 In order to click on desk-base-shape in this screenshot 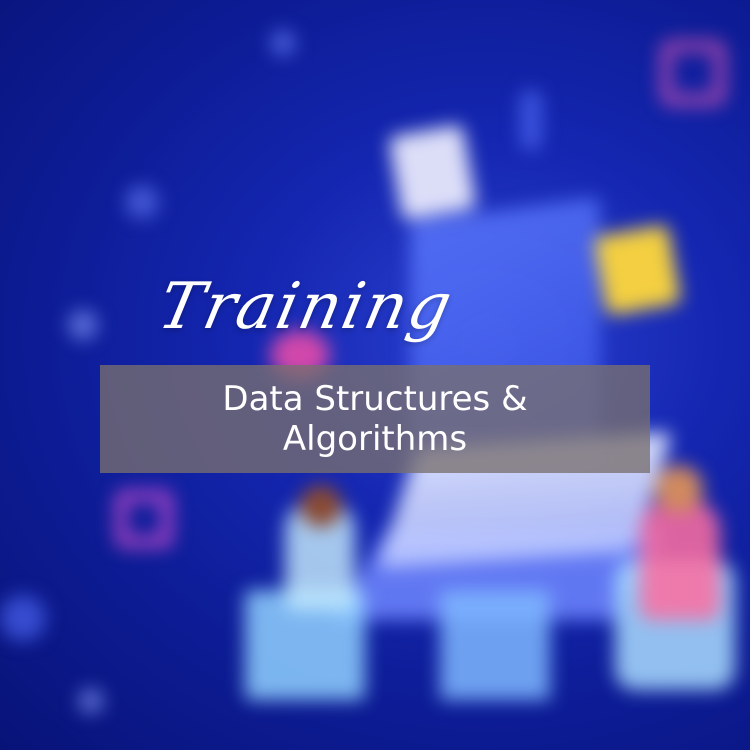, I will do `click(495, 645)`.